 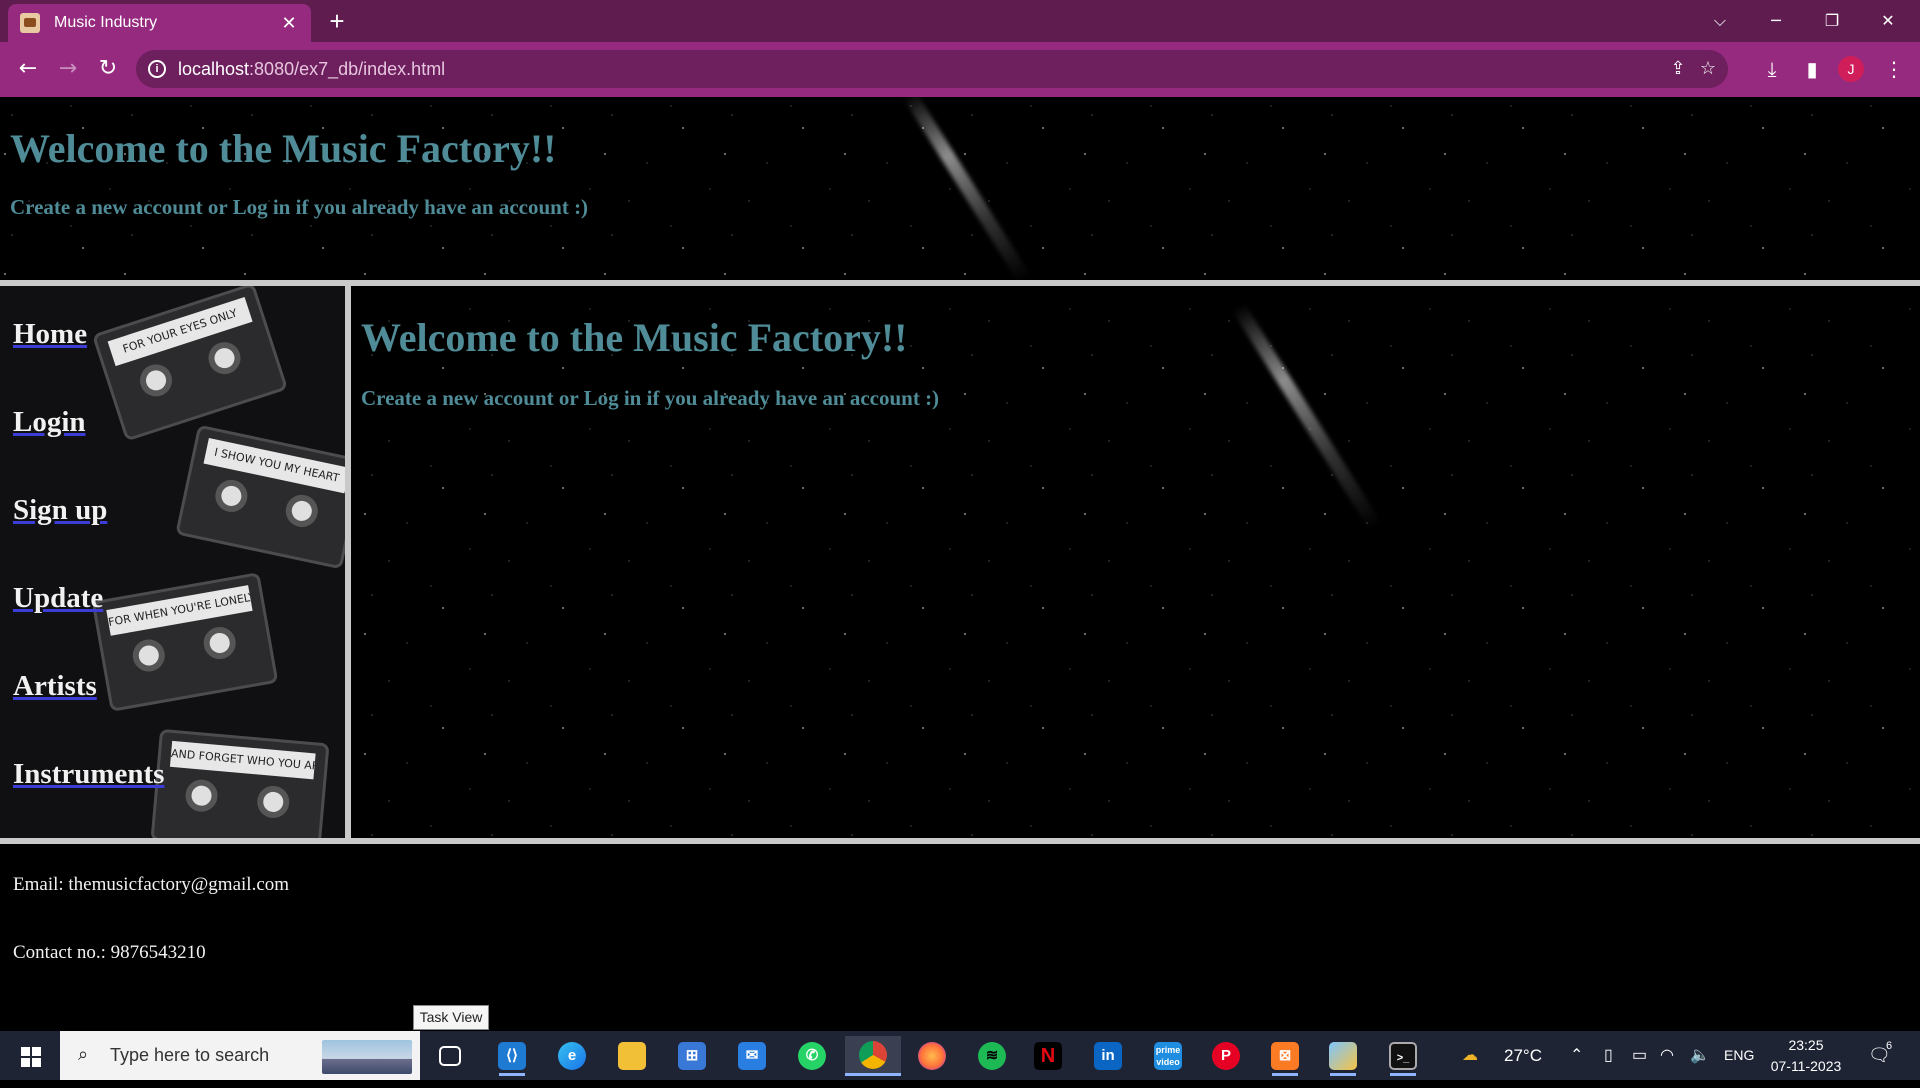 What do you see at coordinates (1708, 69) in the screenshot?
I see `bookmark-star-icon: ☆` at bounding box center [1708, 69].